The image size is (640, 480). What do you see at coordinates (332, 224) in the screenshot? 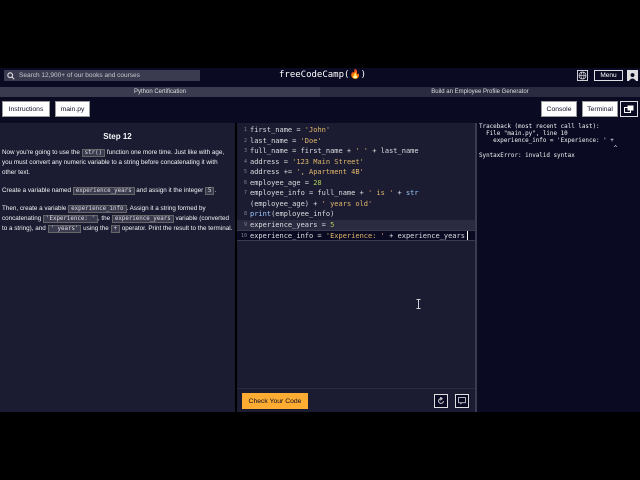
I see `code-token: 5` at bounding box center [332, 224].